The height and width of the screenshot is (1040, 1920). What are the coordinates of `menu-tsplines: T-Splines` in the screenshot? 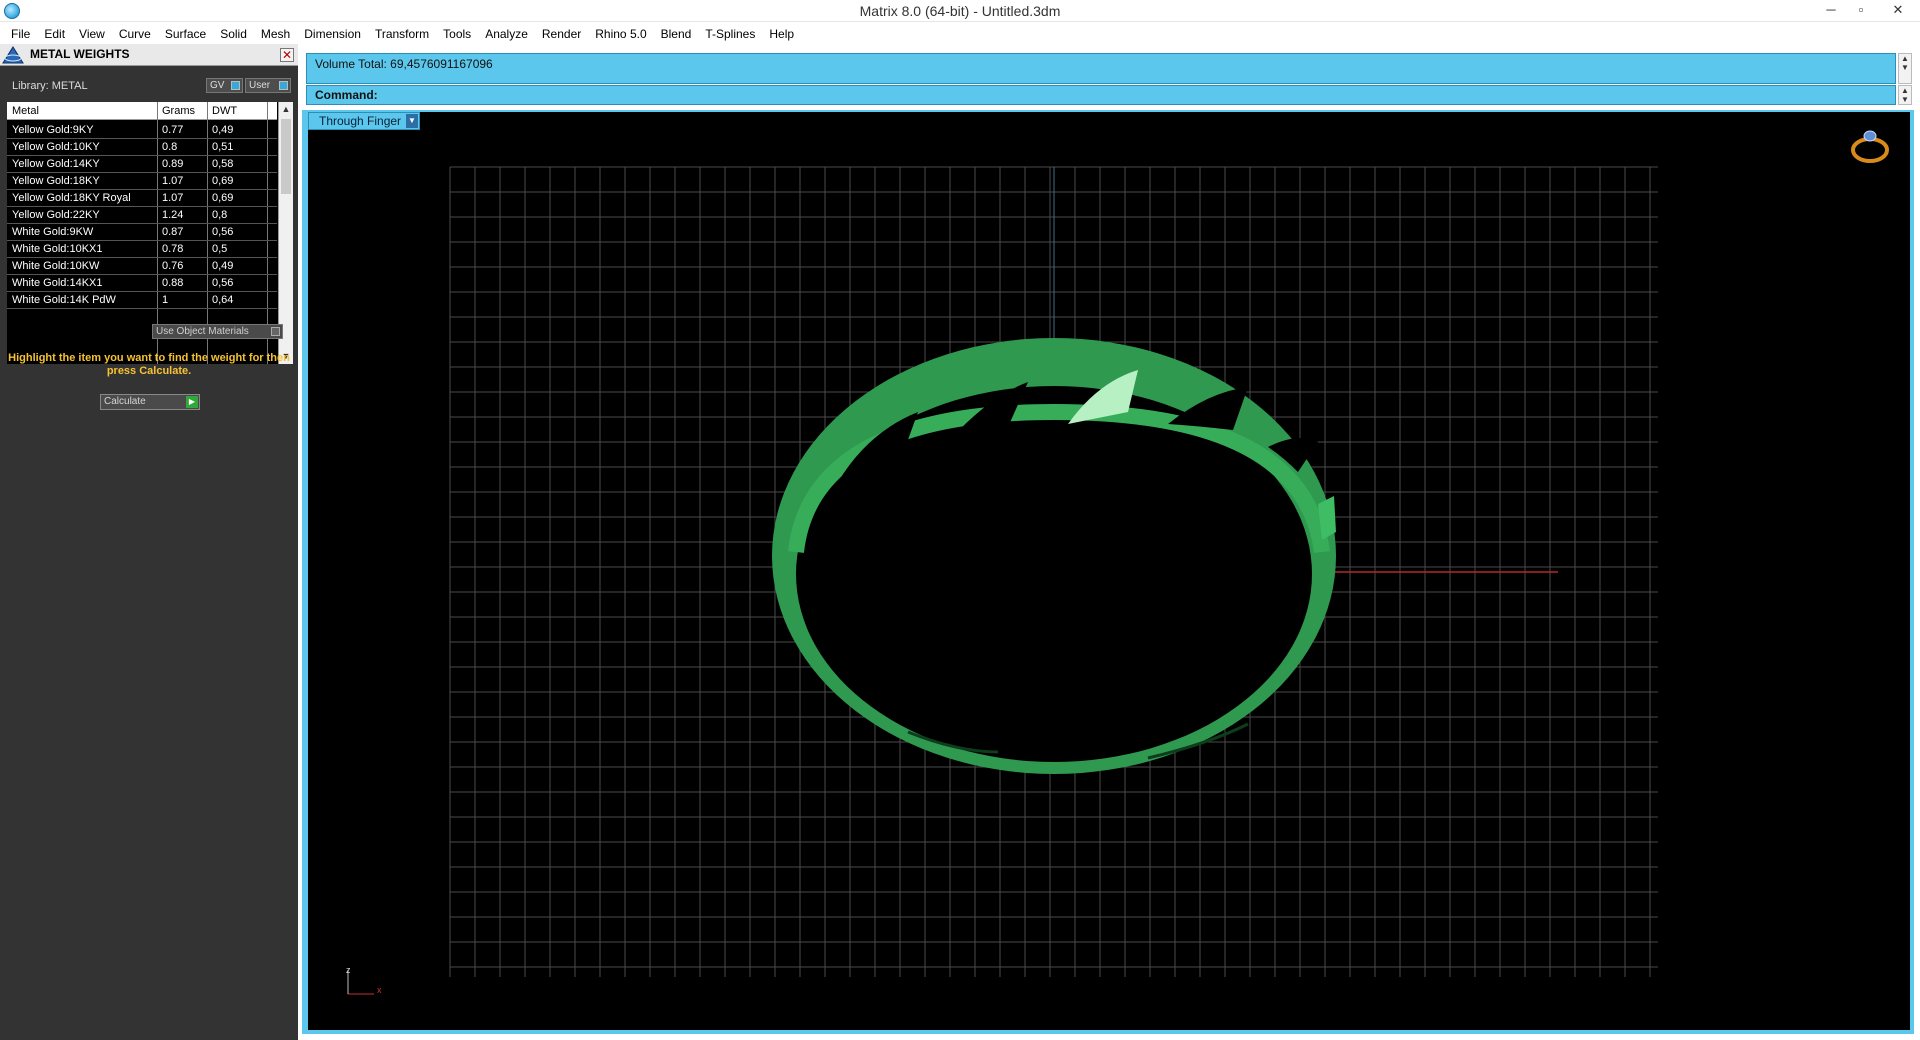 It's located at (730, 34).